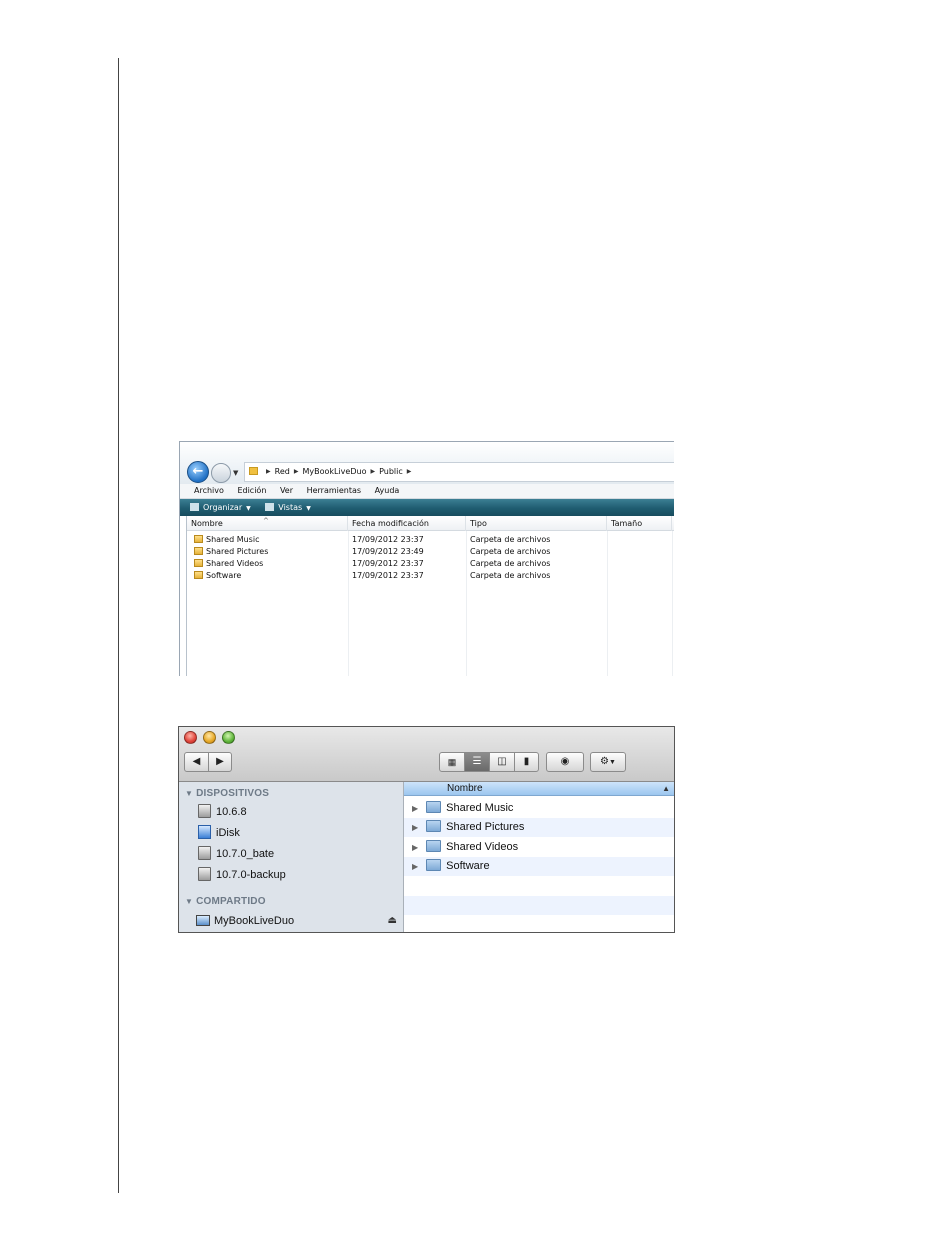 This screenshot has height=1248, width=950. I want to click on sort-ascending-icon: ▲, so click(666, 788).